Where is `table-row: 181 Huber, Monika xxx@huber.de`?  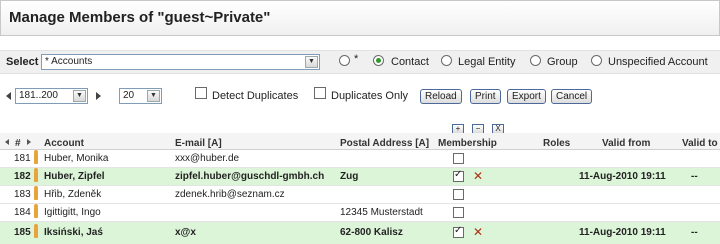
table-row: 181 Huber, Monika xxx@huber.de is located at coordinates (360, 159).